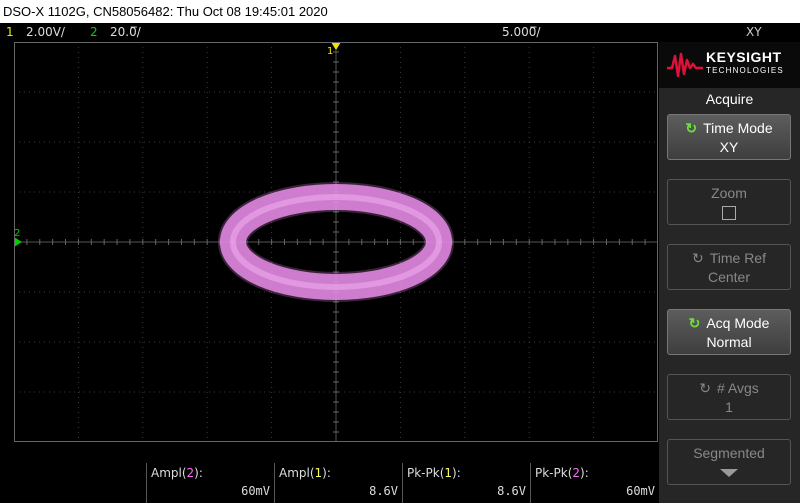 This screenshot has width=800, height=503. Describe the element at coordinates (744, 57) in the screenshot. I see `brand-name: KEYSIGHT` at that location.